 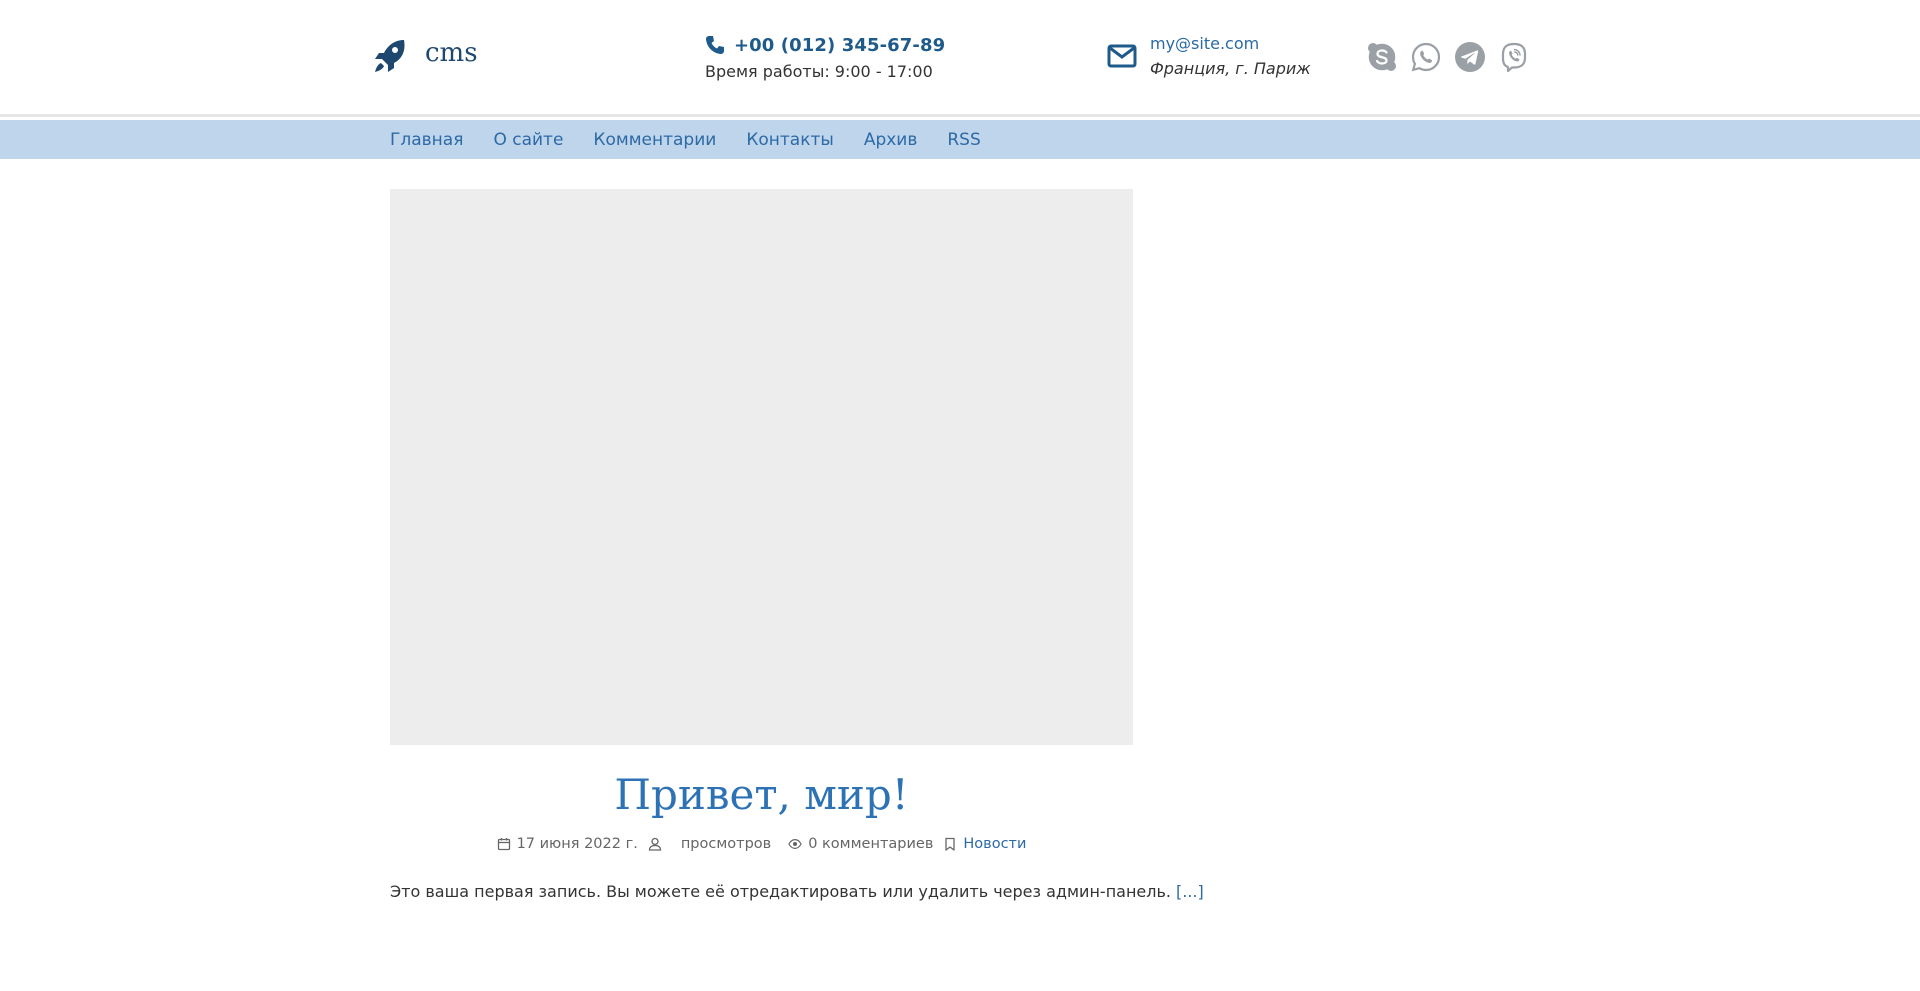 I want to click on calendar-icon, so click(x=503, y=844).